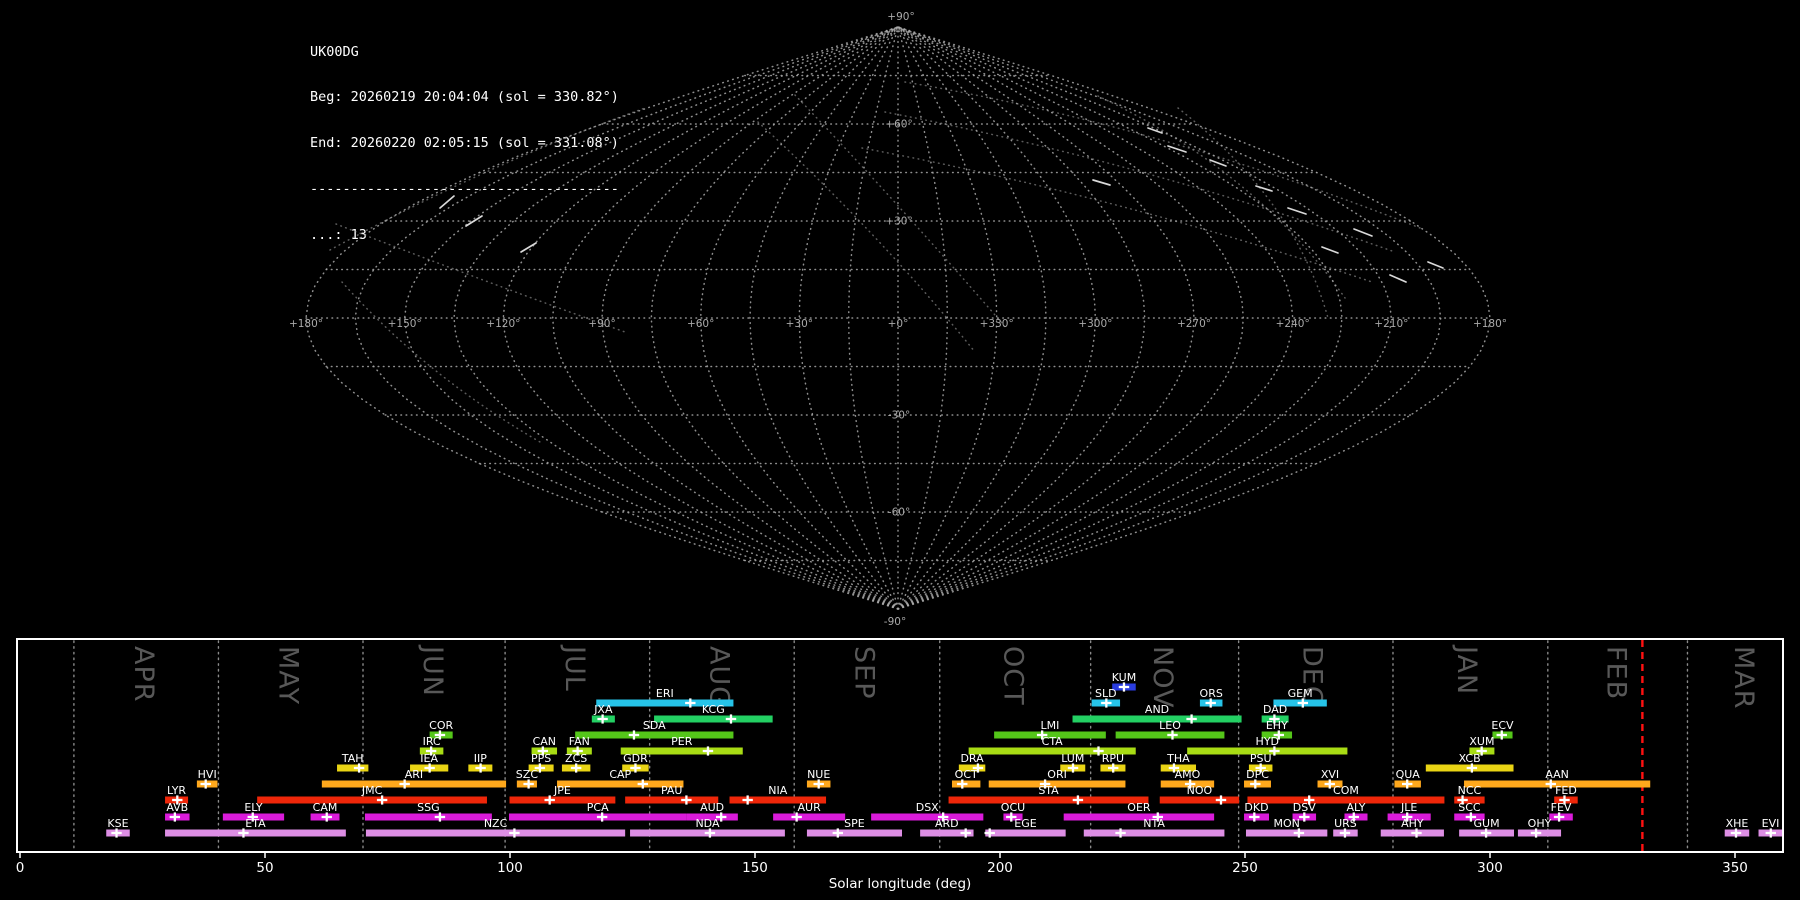 This screenshot has height=900, width=1800. What do you see at coordinates (576, 758) in the screenshot?
I see `shower-label: ZCS` at bounding box center [576, 758].